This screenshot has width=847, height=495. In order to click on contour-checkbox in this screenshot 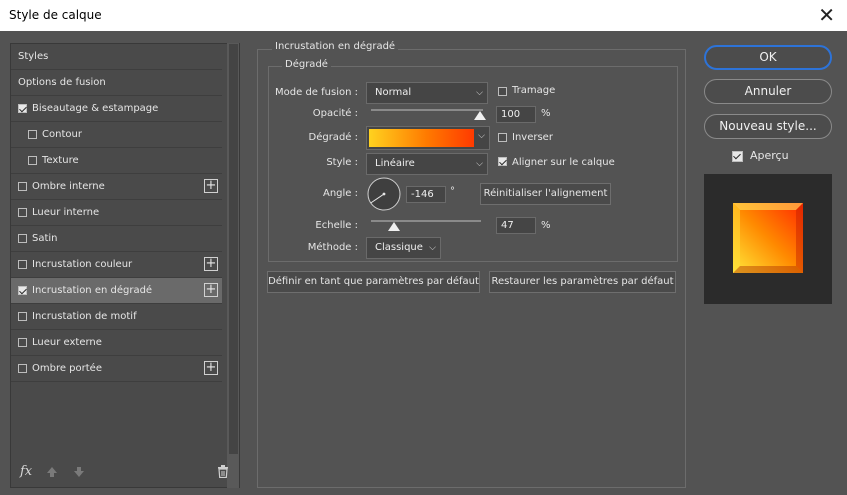, I will do `click(32, 134)`.